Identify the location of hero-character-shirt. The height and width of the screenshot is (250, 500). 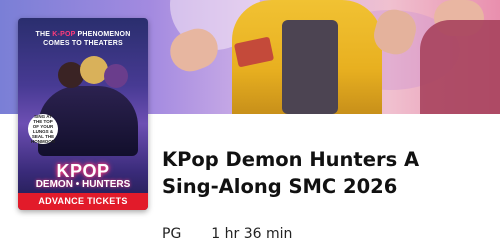
(310, 67).